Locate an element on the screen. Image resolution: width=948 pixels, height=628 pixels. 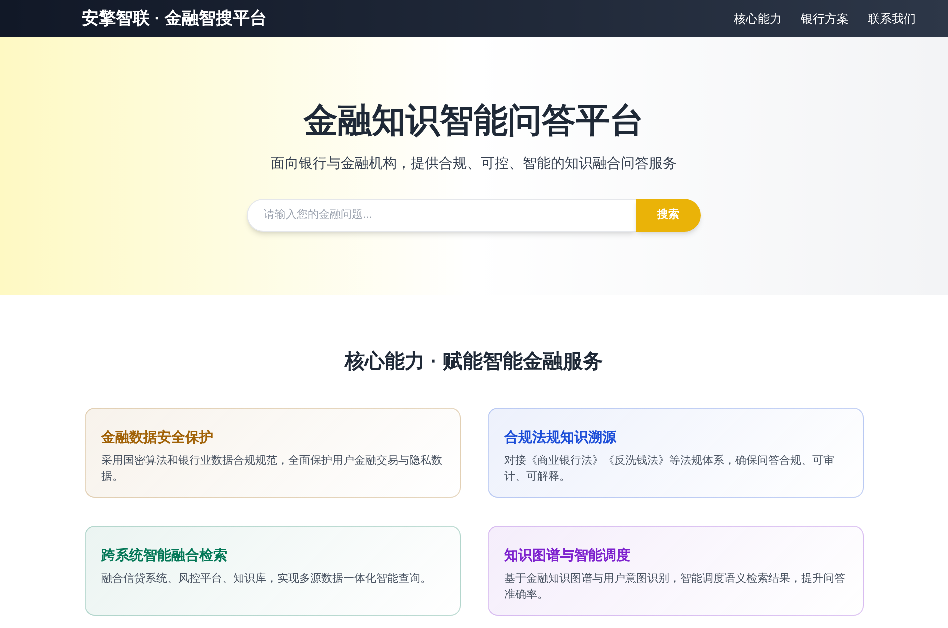
section-title: 核心能力 · 赋能智能金融服务 is located at coordinates (474, 362).